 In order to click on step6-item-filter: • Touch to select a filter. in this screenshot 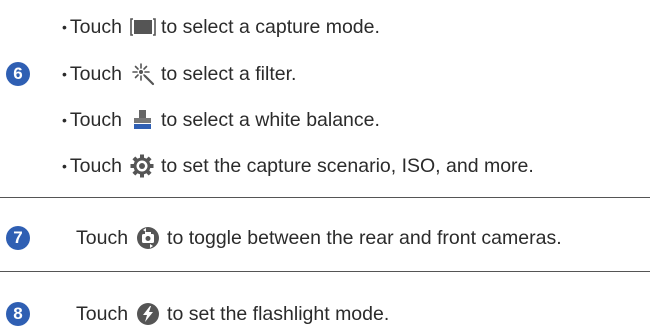, I will do `click(179, 74)`.